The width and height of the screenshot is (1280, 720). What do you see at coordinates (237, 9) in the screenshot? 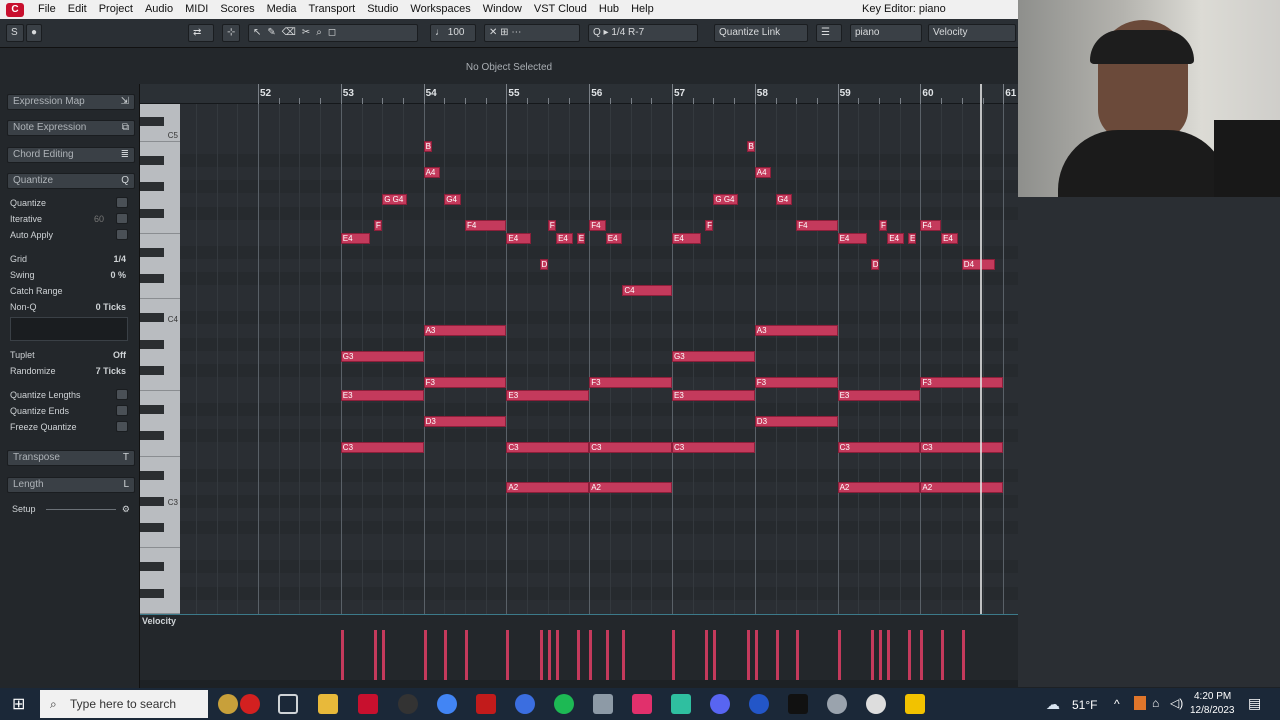
I see `menu-scores: Scores` at bounding box center [237, 9].